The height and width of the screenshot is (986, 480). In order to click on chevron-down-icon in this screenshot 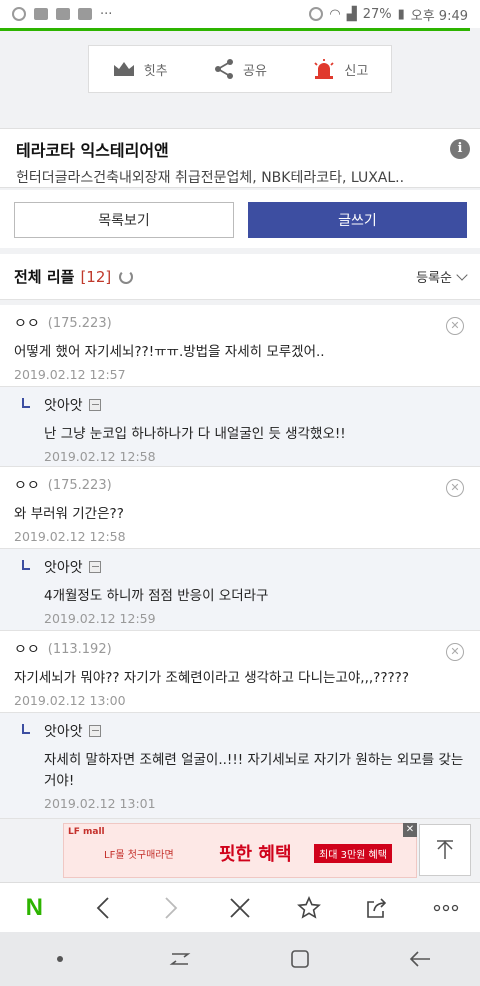, I will do `click(462, 274)`.